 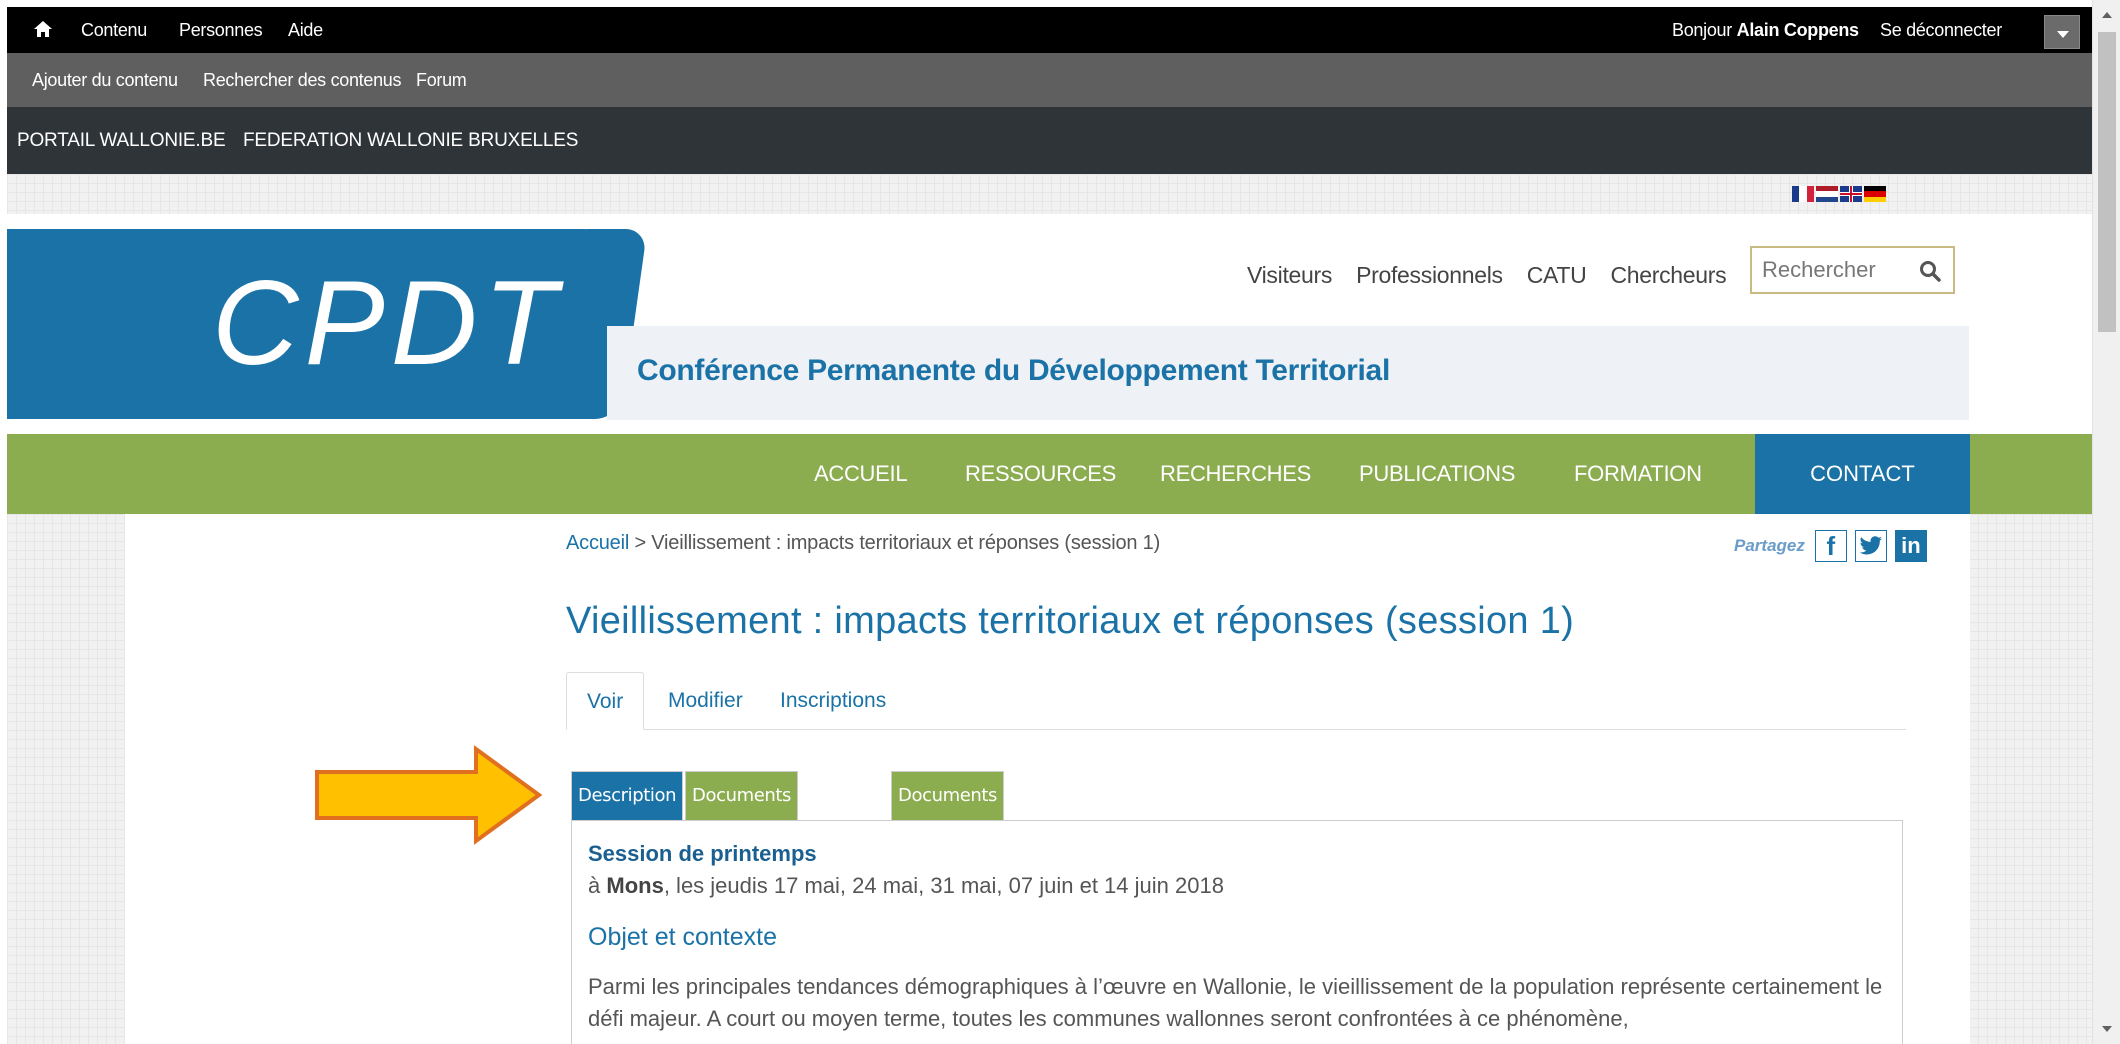 I want to click on menu-formation: FORMATION, so click(x=1638, y=474).